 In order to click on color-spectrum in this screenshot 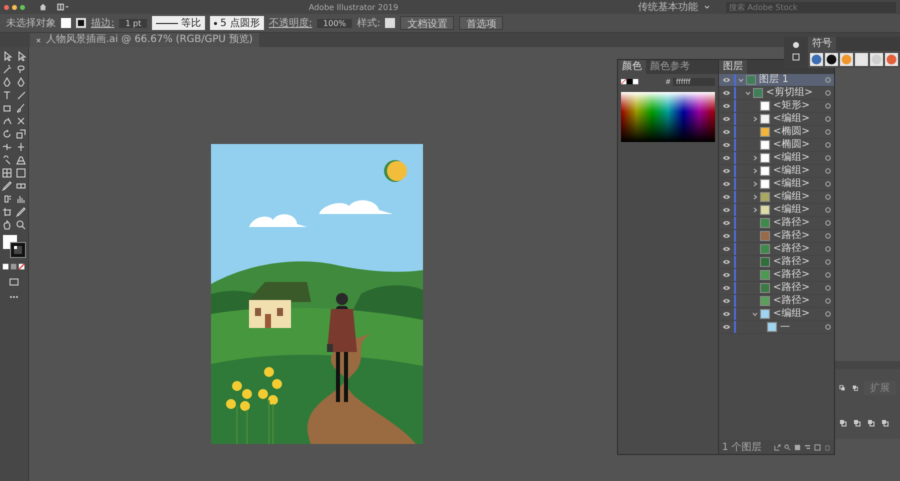, I will do `click(668, 117)`.